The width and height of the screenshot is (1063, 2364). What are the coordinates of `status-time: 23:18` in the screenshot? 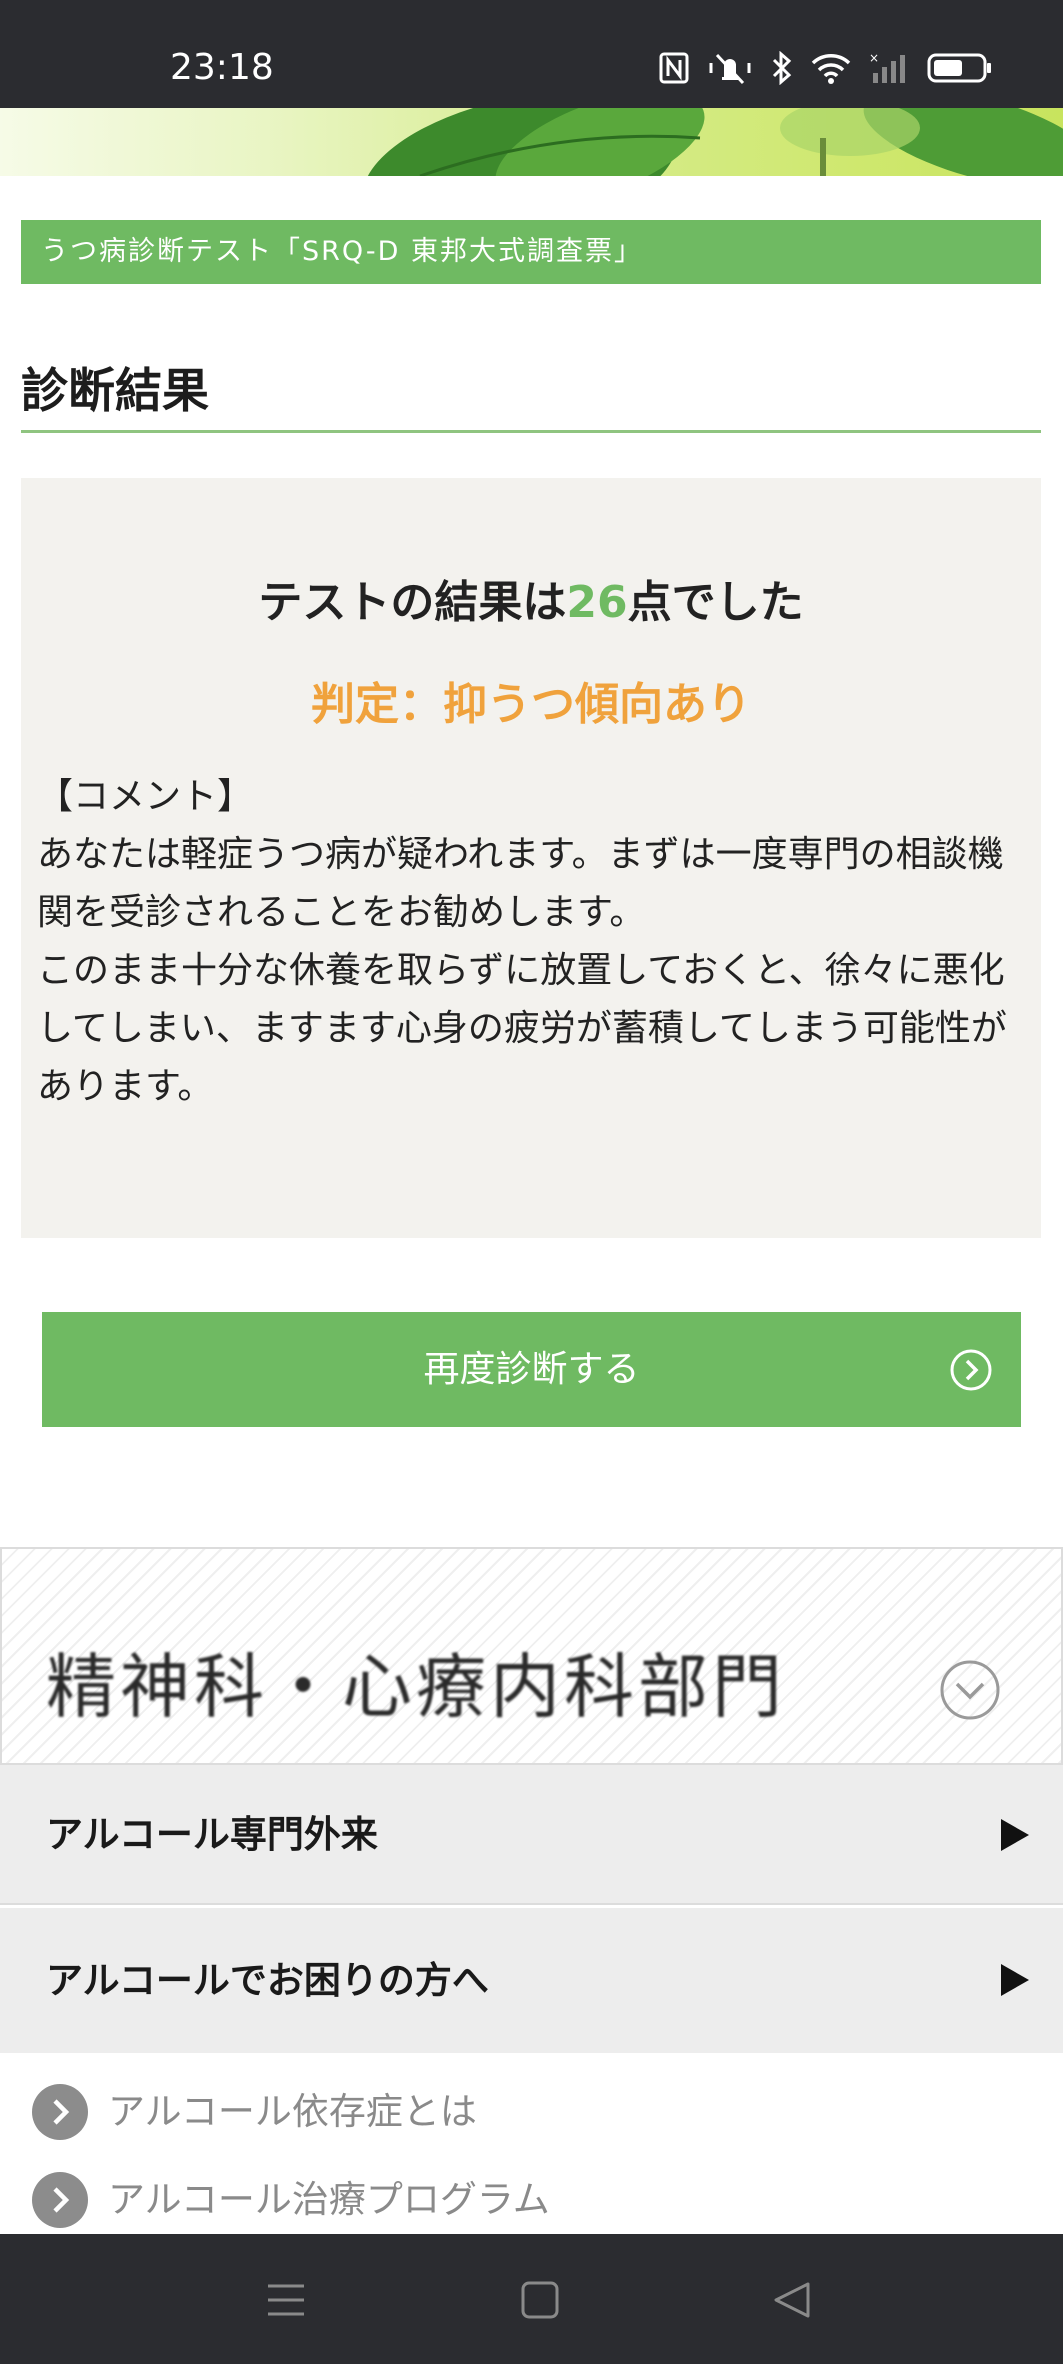 It's located at (222, 67).